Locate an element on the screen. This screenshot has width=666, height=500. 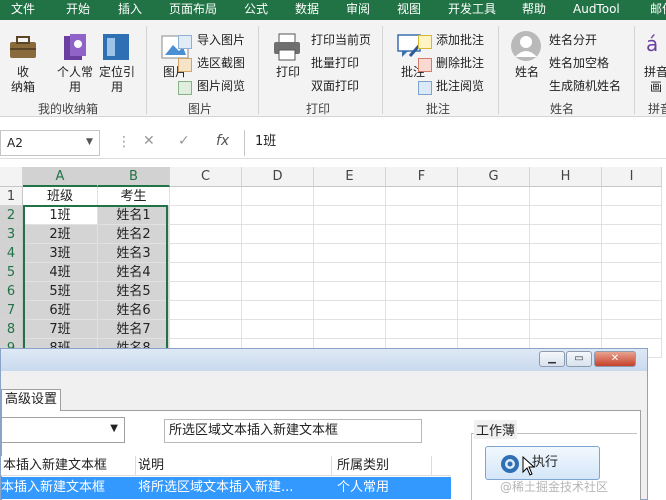
tab-review: 审阅 is located at coordinates (358, 10).